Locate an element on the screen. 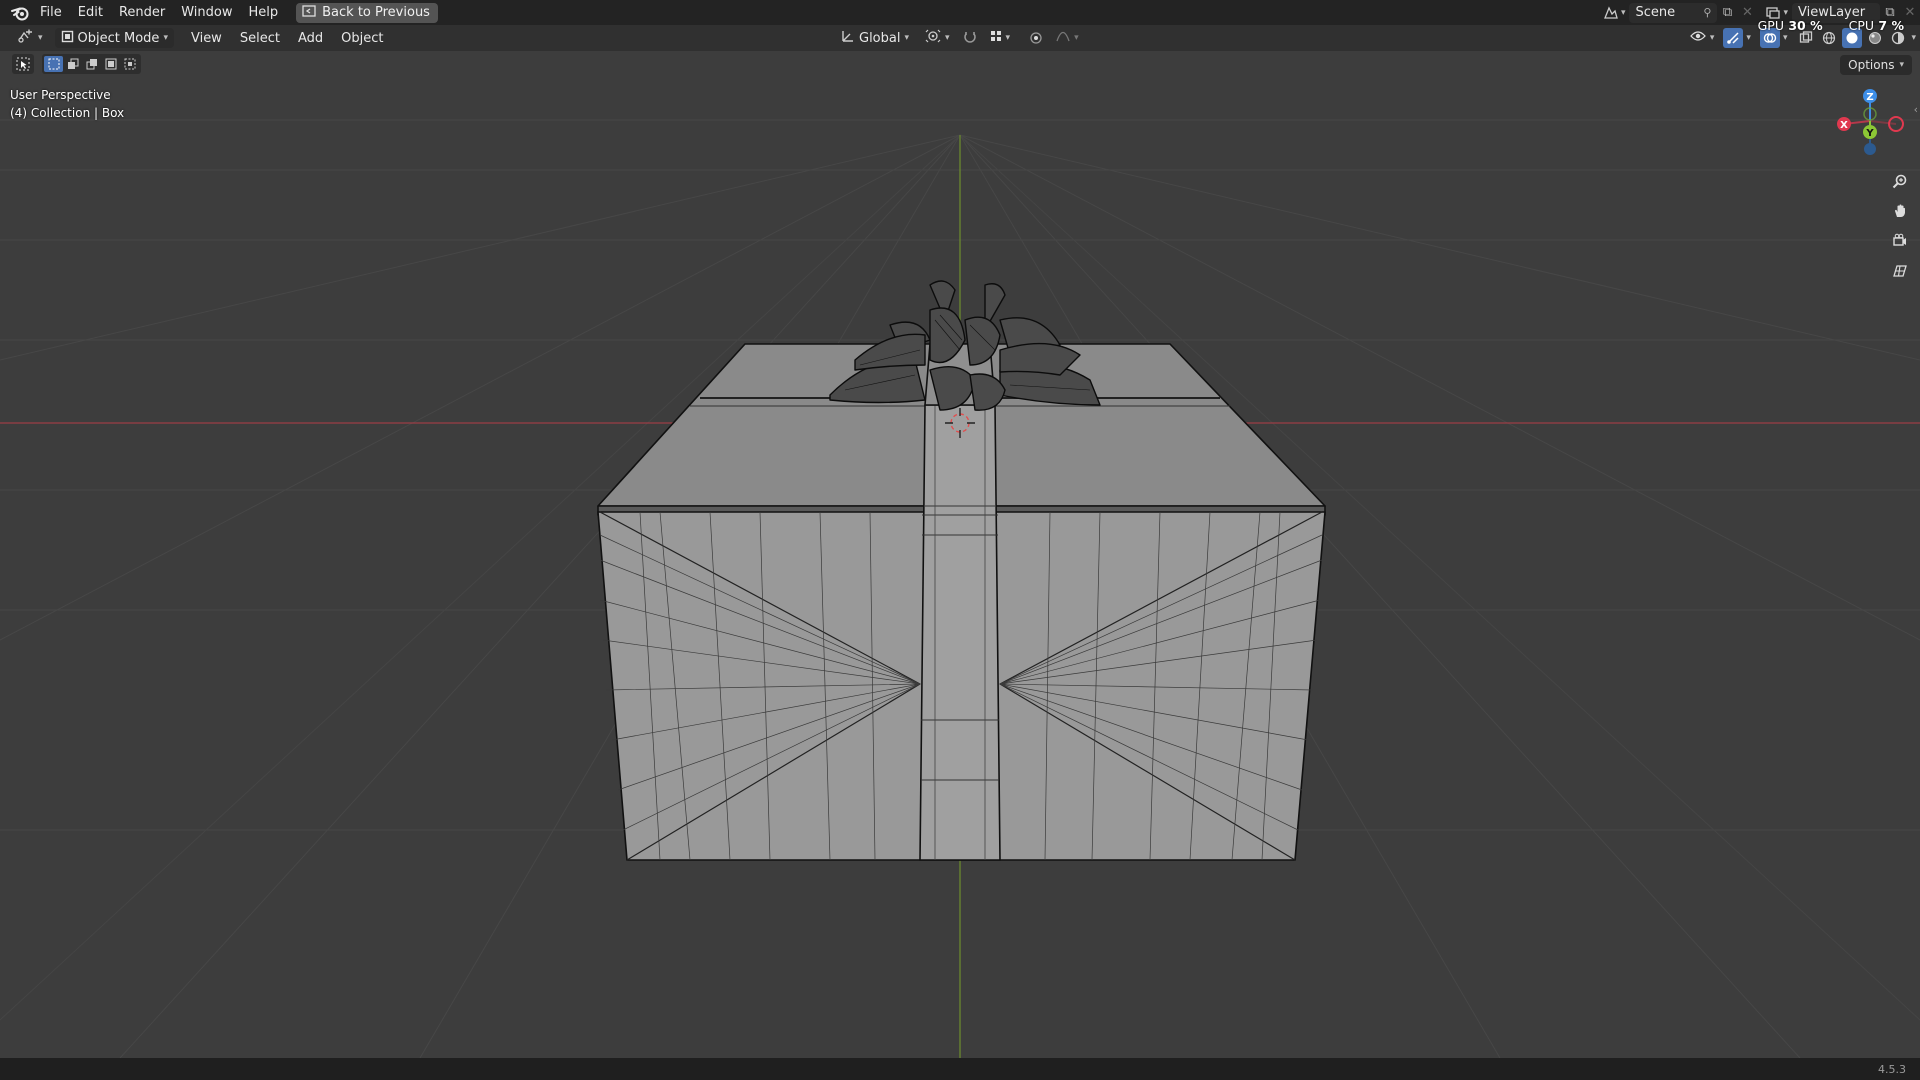  editor-type-icon is located at coordinates (26, 38).